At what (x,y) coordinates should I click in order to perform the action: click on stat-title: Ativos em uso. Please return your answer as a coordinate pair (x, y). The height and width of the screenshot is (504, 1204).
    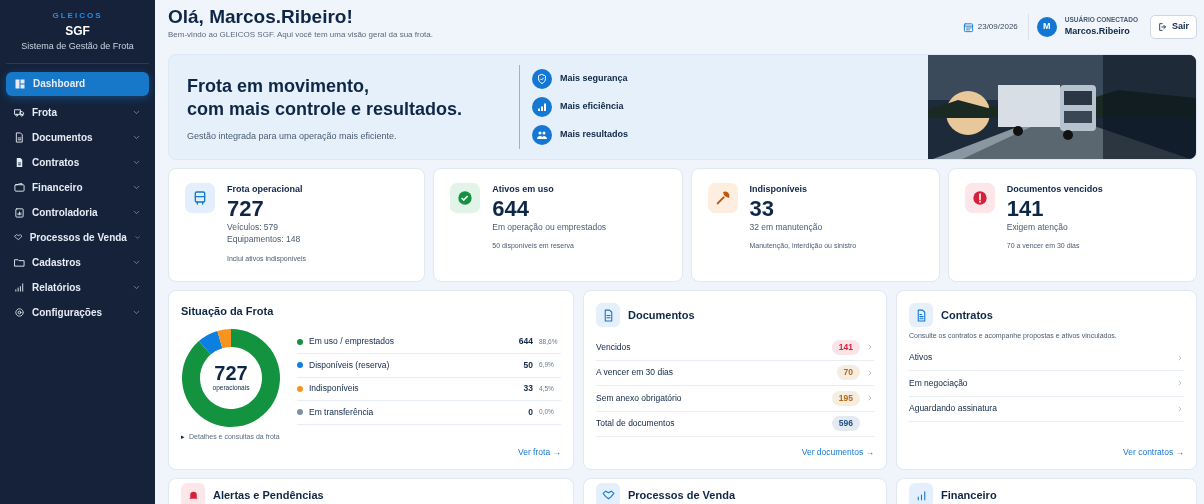
    Looking at the image, I should click on (523, 189).